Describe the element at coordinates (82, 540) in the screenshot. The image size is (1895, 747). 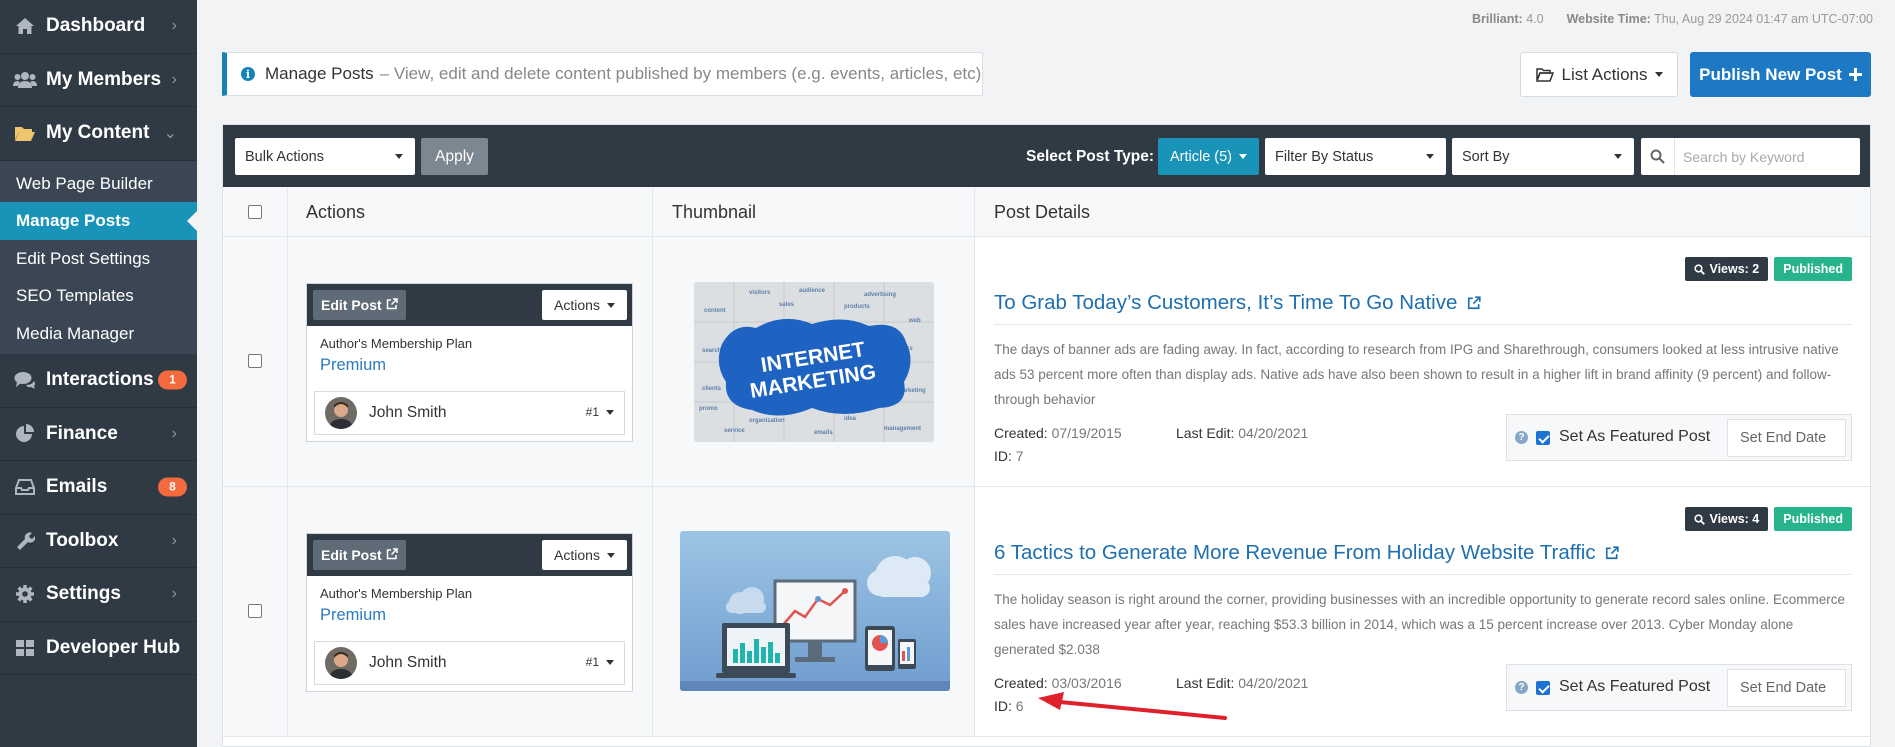
I see `nav-label: Toolbox` at that location.